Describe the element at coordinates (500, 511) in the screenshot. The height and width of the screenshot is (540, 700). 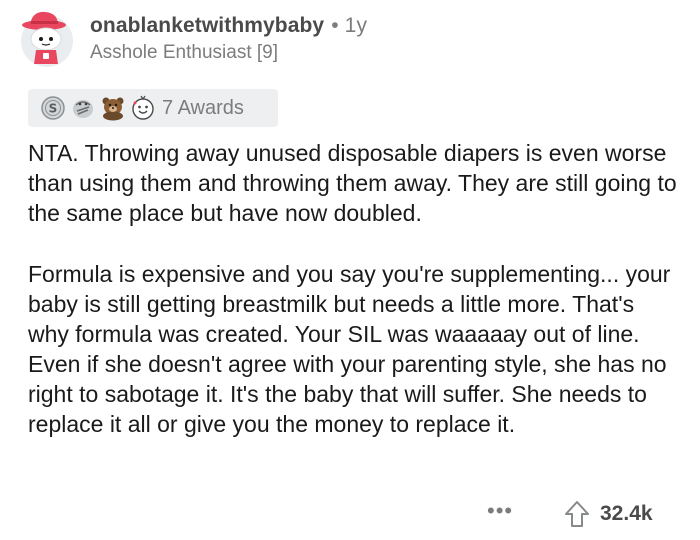
I see `more-options-button: •••` at that location.